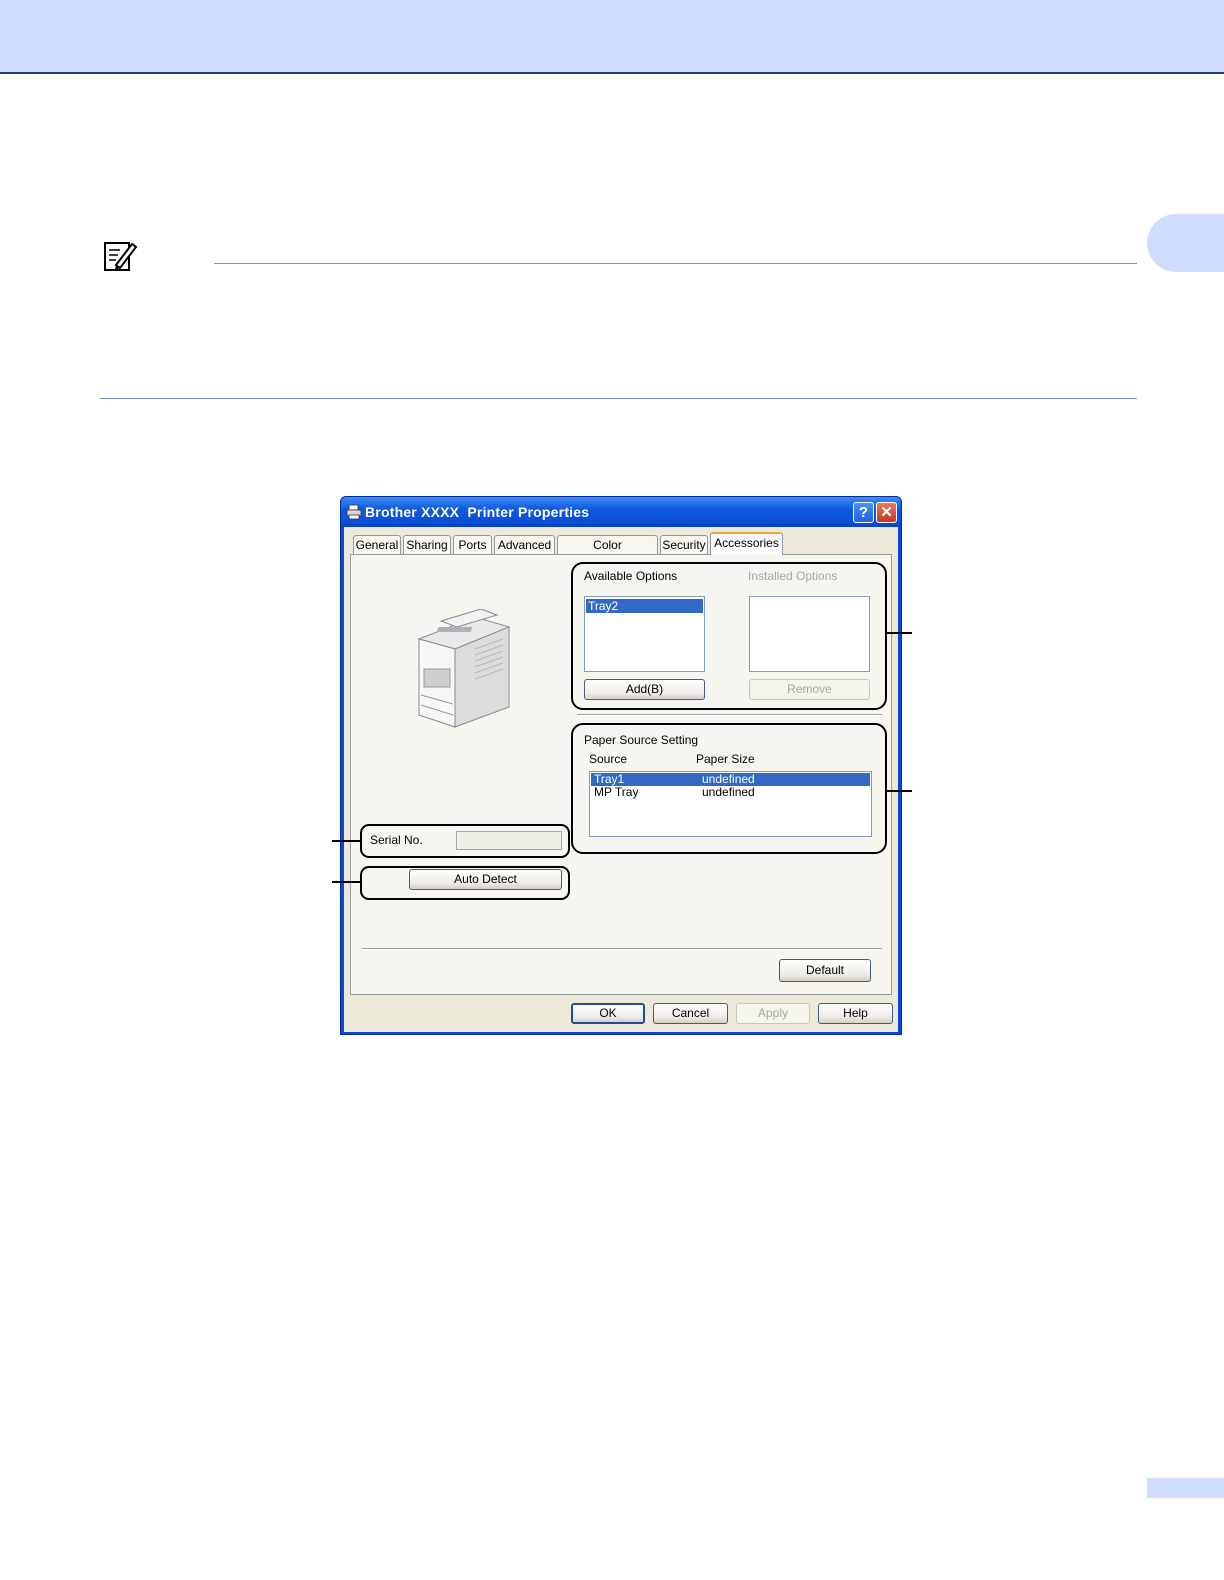 The image size is (1224, 1580). What do you see at coordinates (427, 544) in the screenshot?
I see `tab-sharing: Sharing` at bounding box center [427, 544].